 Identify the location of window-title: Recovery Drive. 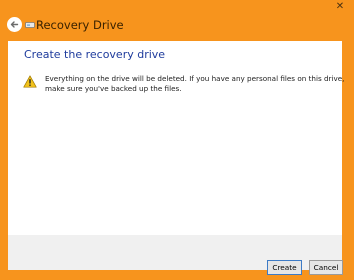
(80, 25).